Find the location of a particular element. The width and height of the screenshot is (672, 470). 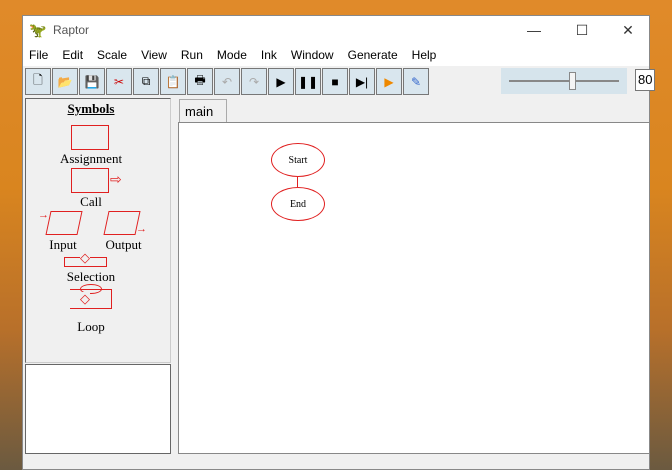

selection-diamond-icon: ◇ is located at coordinates (85, 257).